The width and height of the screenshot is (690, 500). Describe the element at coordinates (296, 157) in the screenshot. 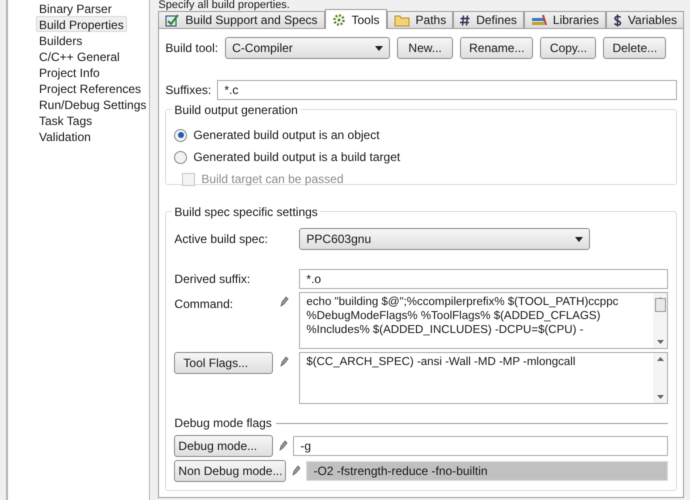

I see `option-label: Generated build output is a build target` at that location.